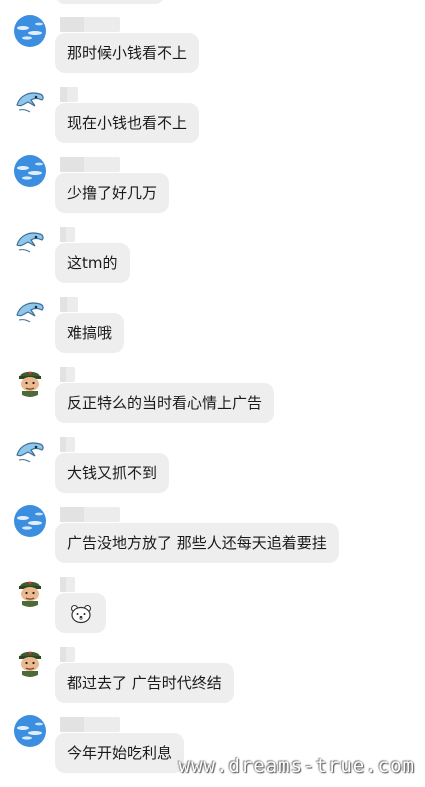 This screenshot has width=425, height=787. Describe the element at coordinates (212, 45) in the screenshot. I see `message-item: 那时候小钱看不上` at that location.